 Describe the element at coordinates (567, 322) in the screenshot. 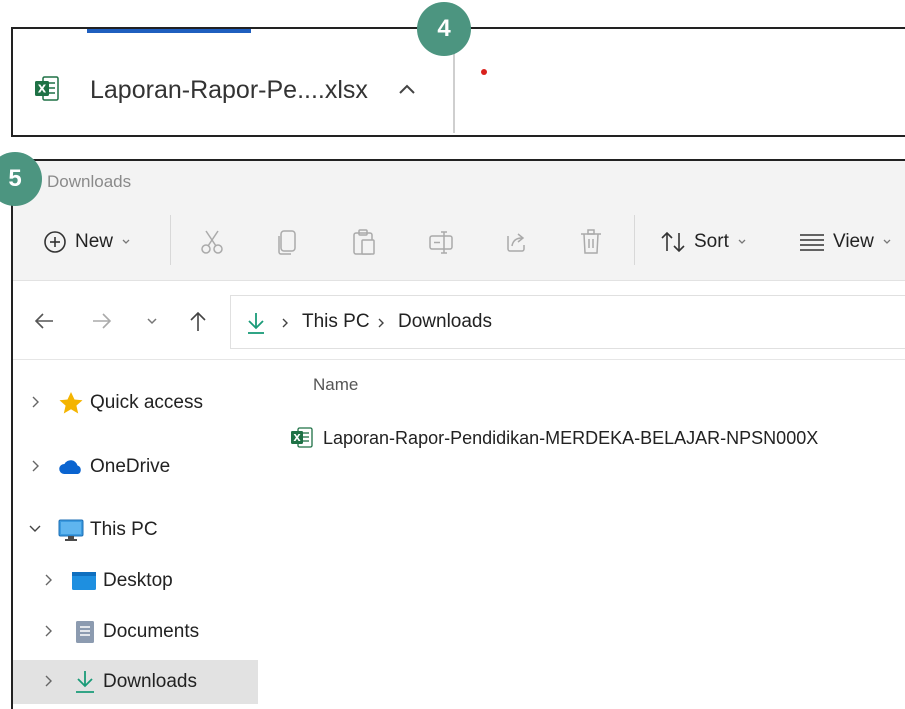

I see `address-bar: This PC Downloads` at that location.